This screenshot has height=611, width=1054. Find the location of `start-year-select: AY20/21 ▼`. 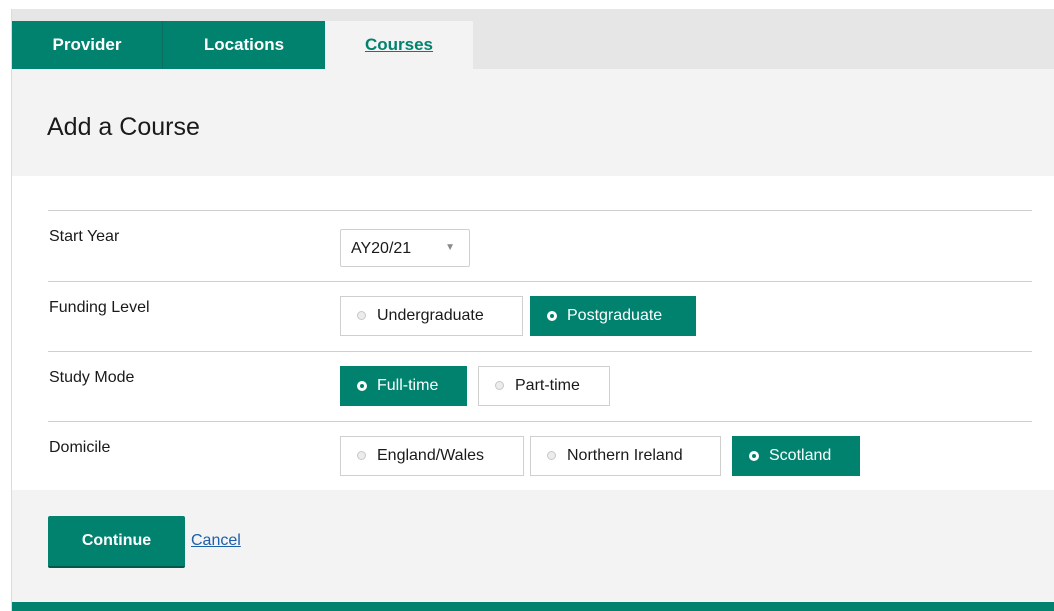

start-year-select: AY20/21 ▼ is located at coordinates (405, 248).